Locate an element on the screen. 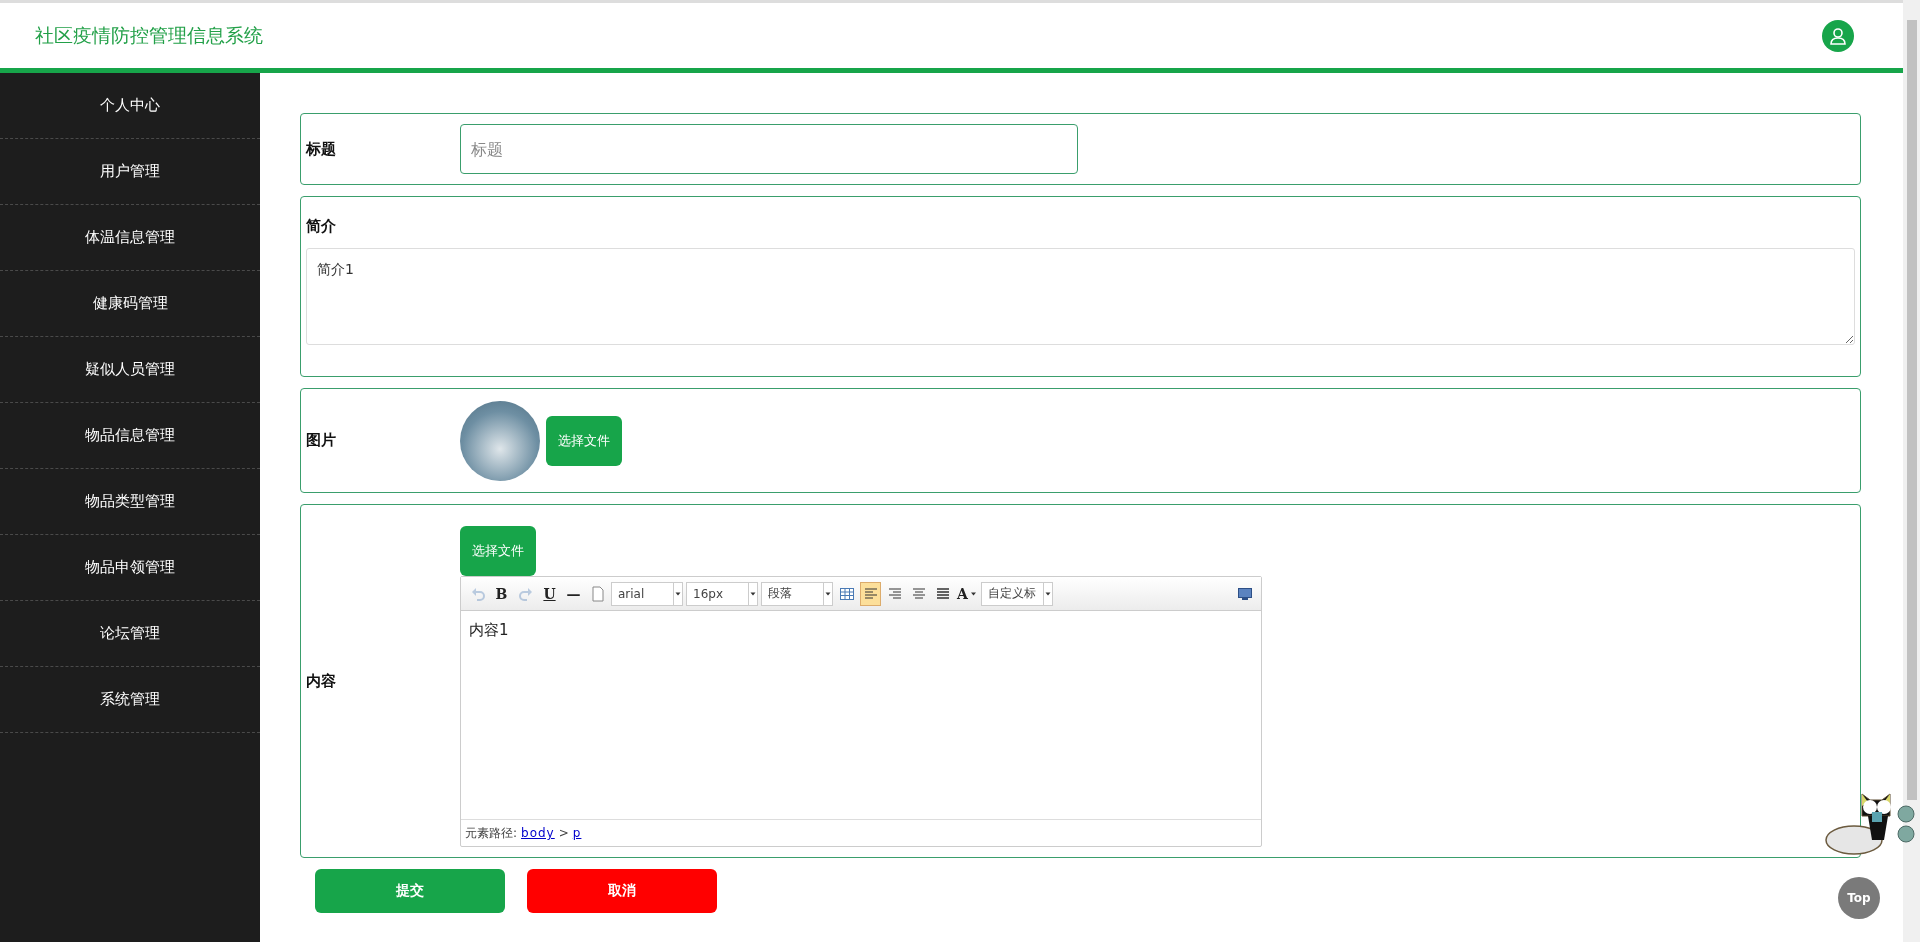  path-link: body is located at coordinates (538, 833).